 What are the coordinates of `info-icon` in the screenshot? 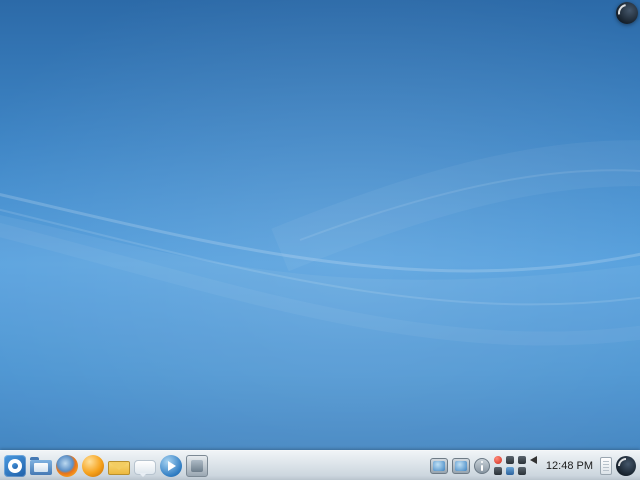 It's located at (481, 465).